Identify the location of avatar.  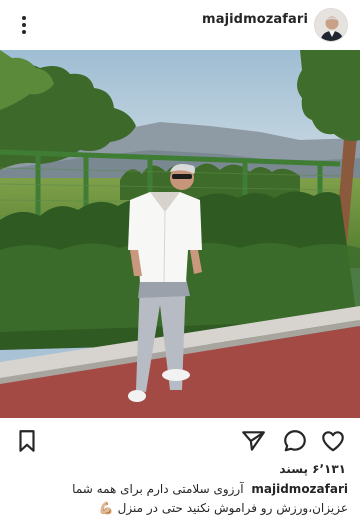
(331, 25).